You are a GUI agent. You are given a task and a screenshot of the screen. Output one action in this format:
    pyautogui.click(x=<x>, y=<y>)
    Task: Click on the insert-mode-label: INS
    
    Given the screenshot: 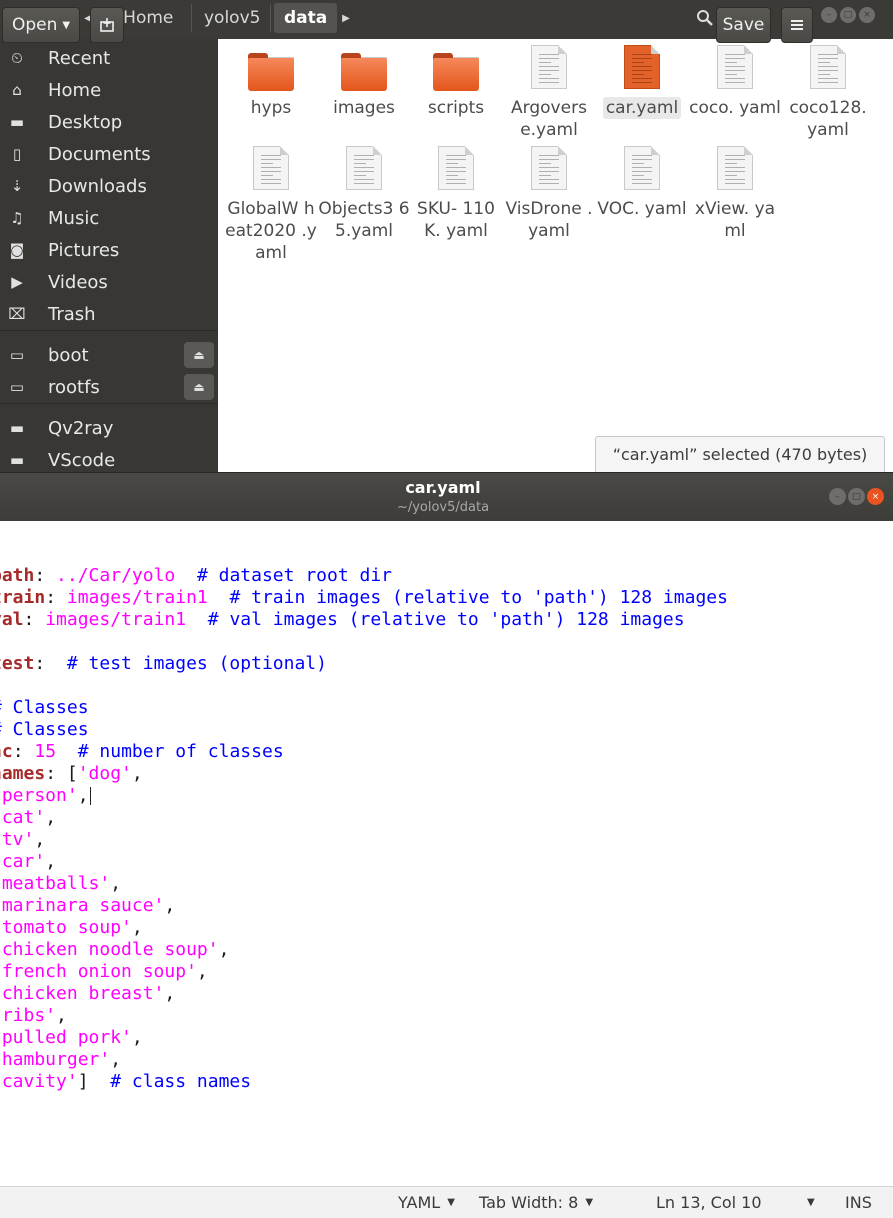 What is the action you would take?
    pyautogui.click(x=858, y=1202)
    